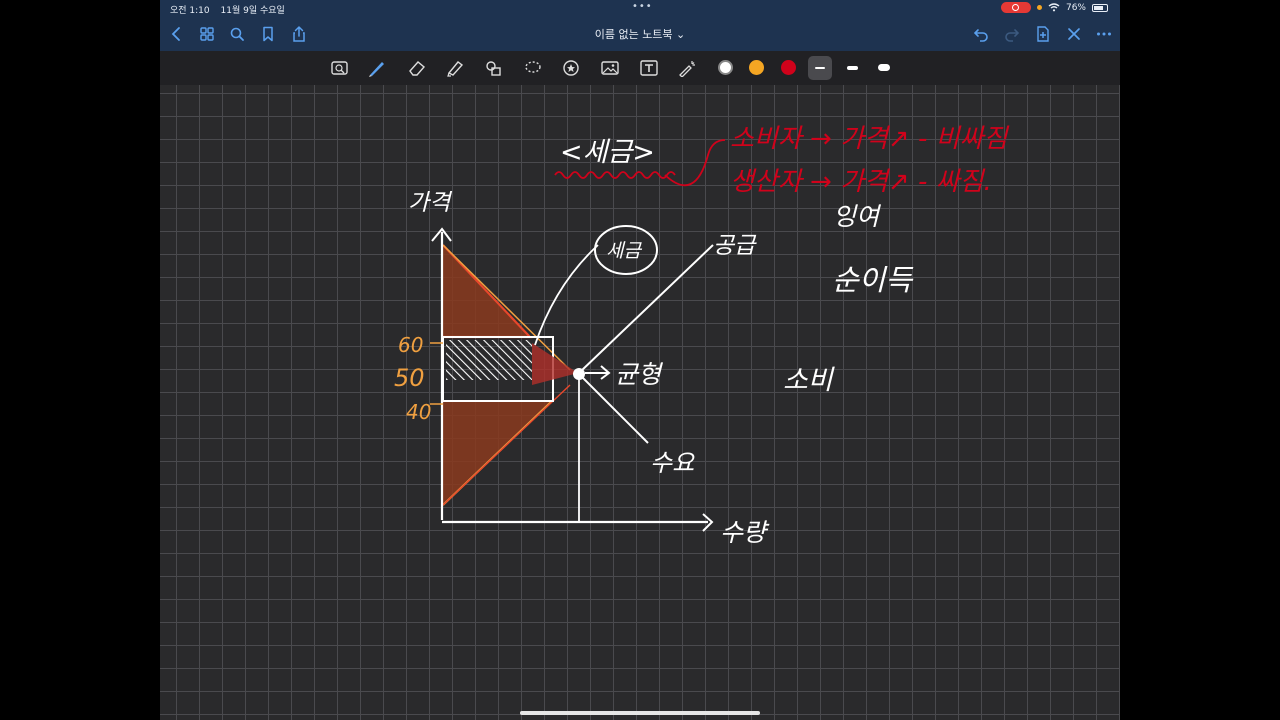  What do you see at coordinates (1075, 7) in the screenshot?
I see `battery-percent: 76%` at bounding box center [1075, 7].